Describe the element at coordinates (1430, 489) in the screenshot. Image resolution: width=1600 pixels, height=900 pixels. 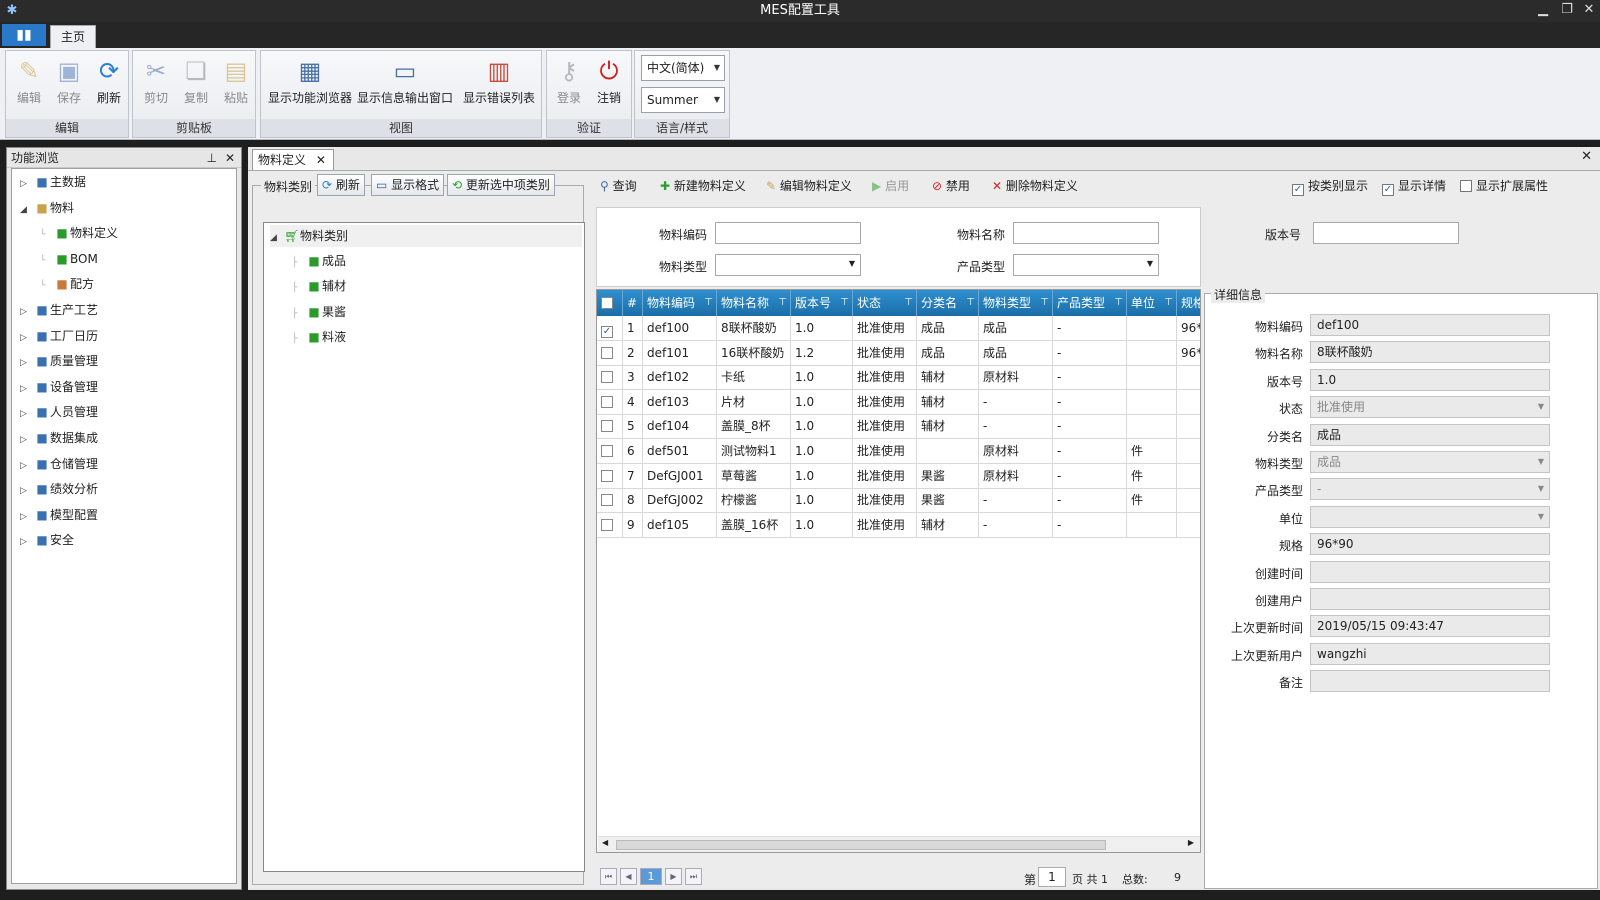
I see `detail-select: - ▼` at that location.